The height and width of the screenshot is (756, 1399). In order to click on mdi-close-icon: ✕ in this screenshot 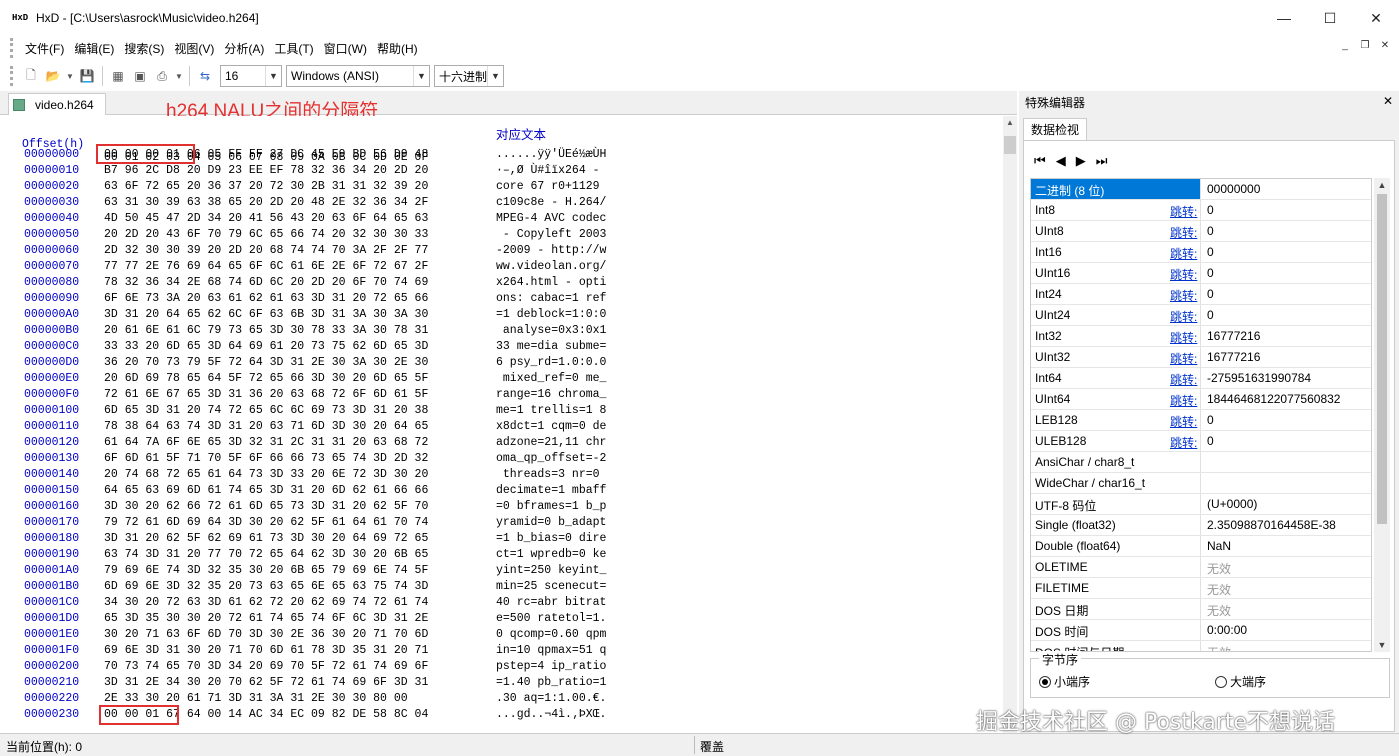, I will do `click(1385, 47)`.